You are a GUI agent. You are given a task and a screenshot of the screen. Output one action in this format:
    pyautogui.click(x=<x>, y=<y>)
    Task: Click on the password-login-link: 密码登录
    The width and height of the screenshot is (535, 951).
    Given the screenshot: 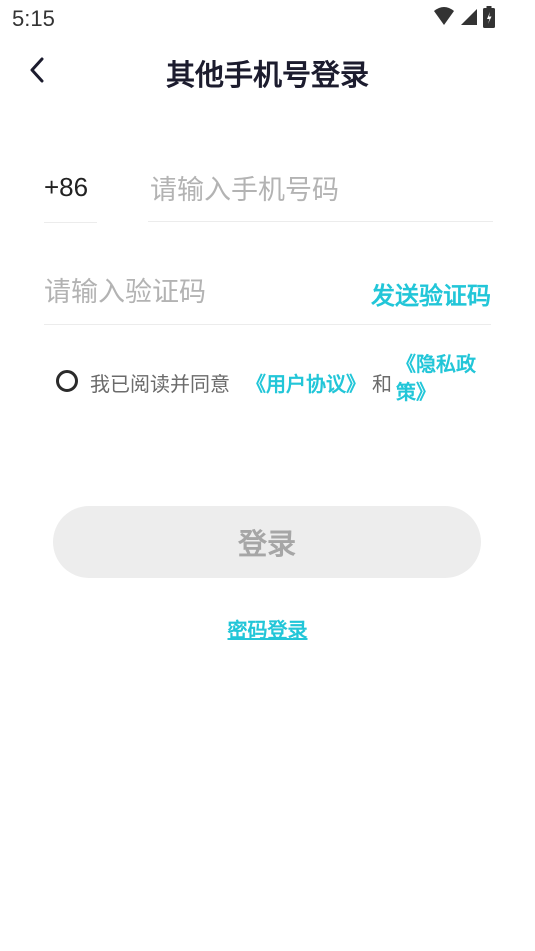 What is the action you would take?
    pyautogui.click(x=267, y=628)
    